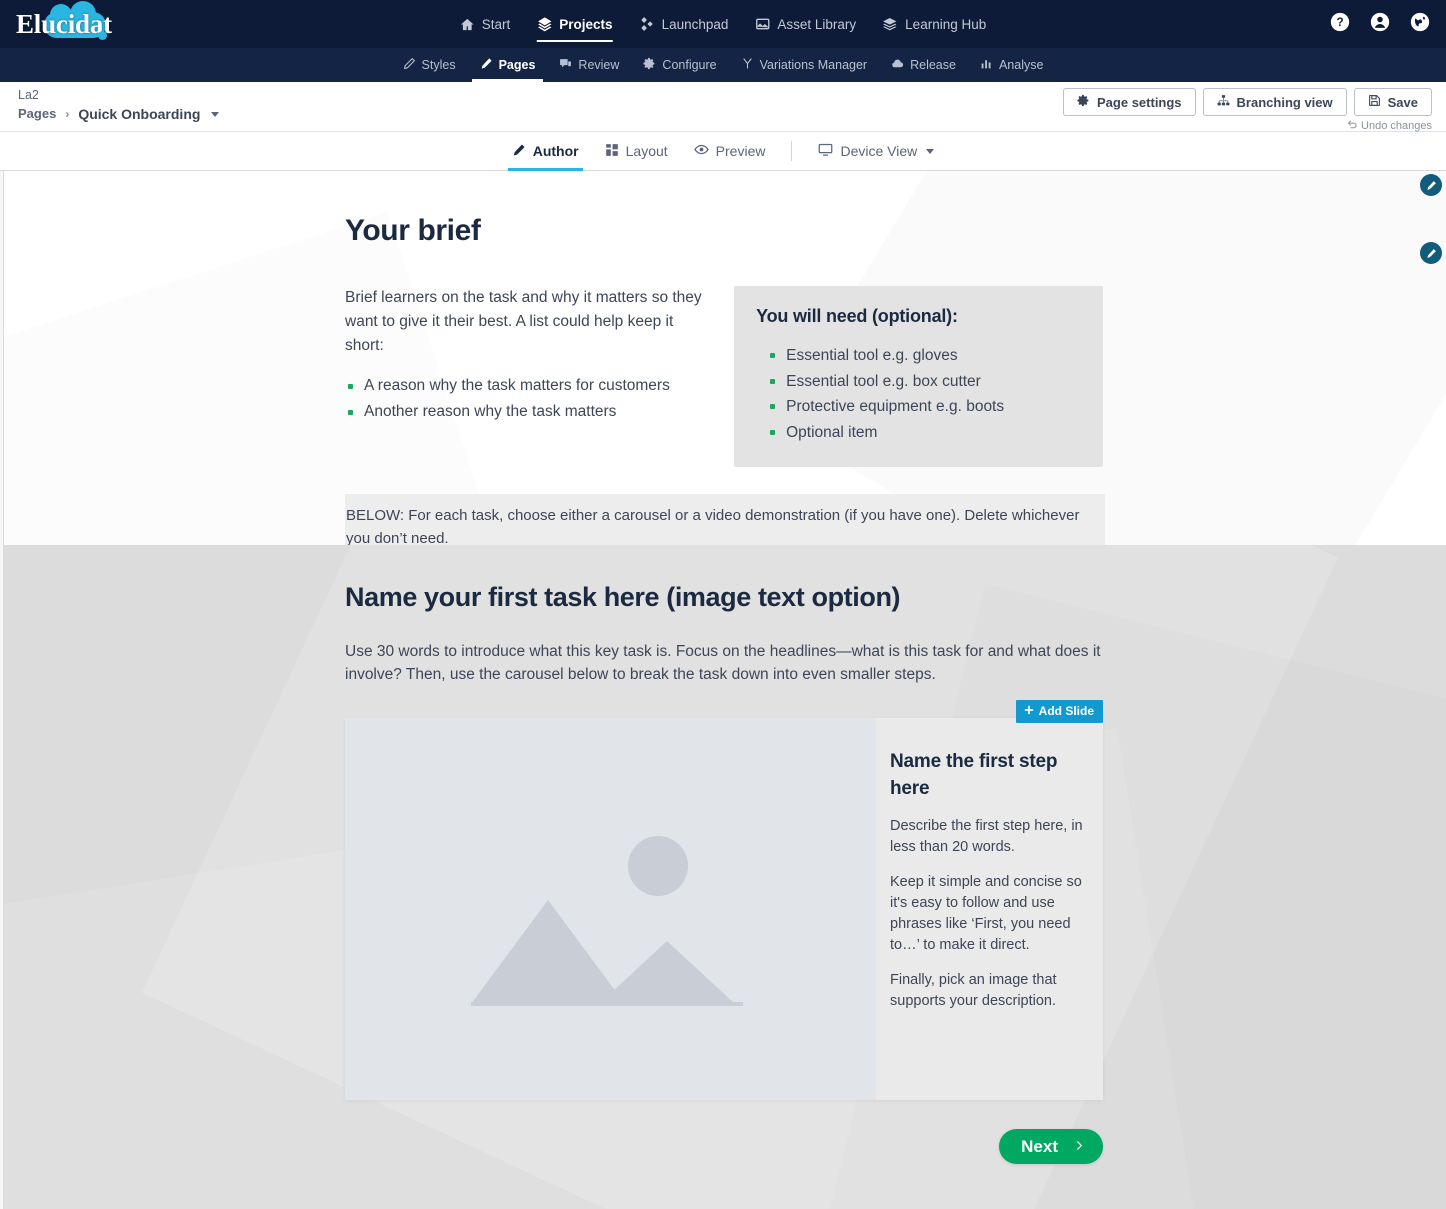 Image resolution: width=1446 pixels, height=1209 pixels. I want to click on globe-icon, so click(1420, 24).